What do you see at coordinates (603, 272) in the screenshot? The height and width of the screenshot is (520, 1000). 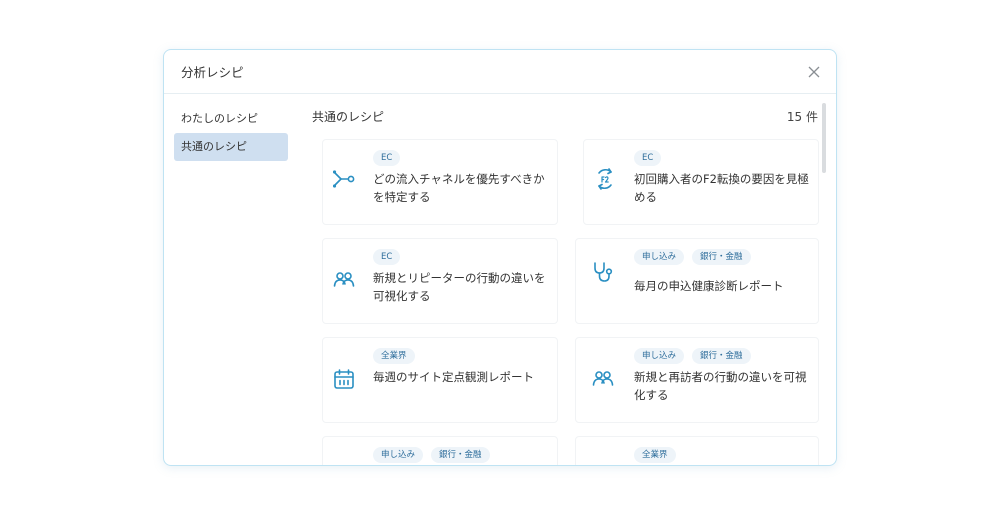 I see `stethoscope-icon` at bounding box center [603, 272].